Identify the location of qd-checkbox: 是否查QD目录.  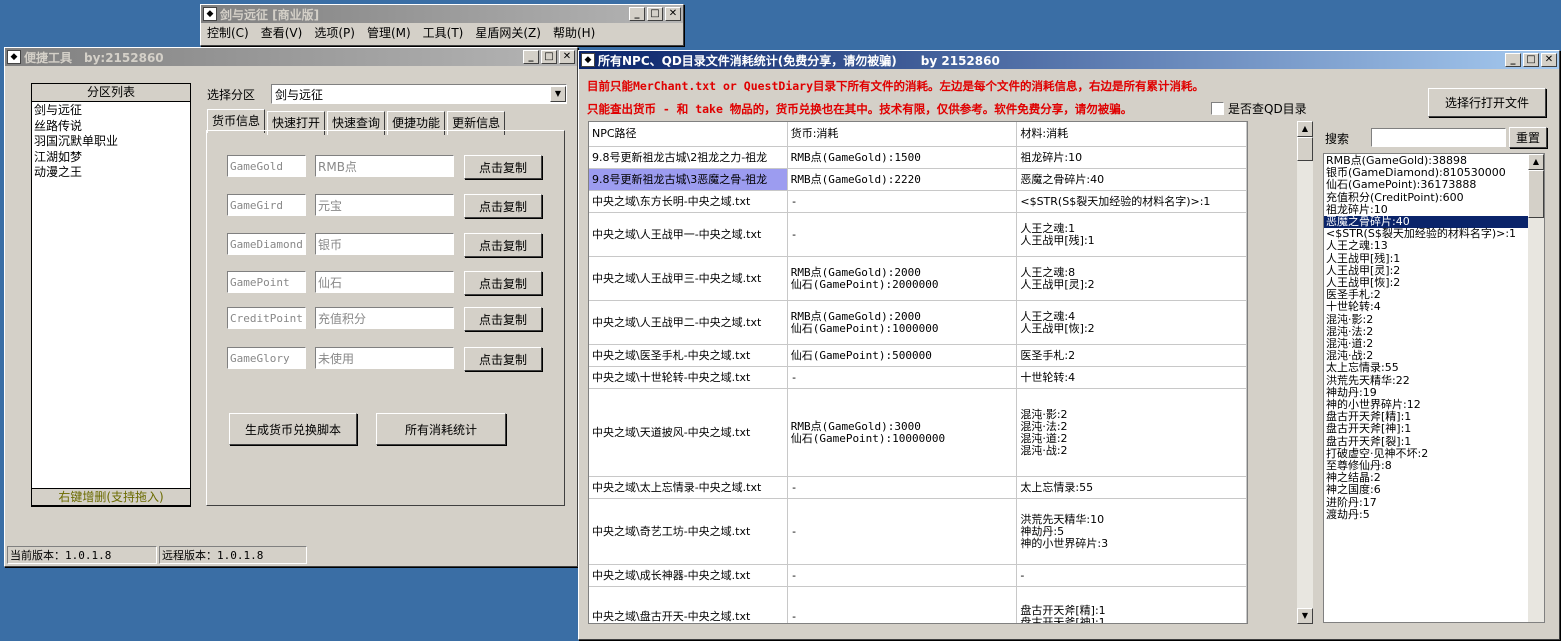
(1259, 108).